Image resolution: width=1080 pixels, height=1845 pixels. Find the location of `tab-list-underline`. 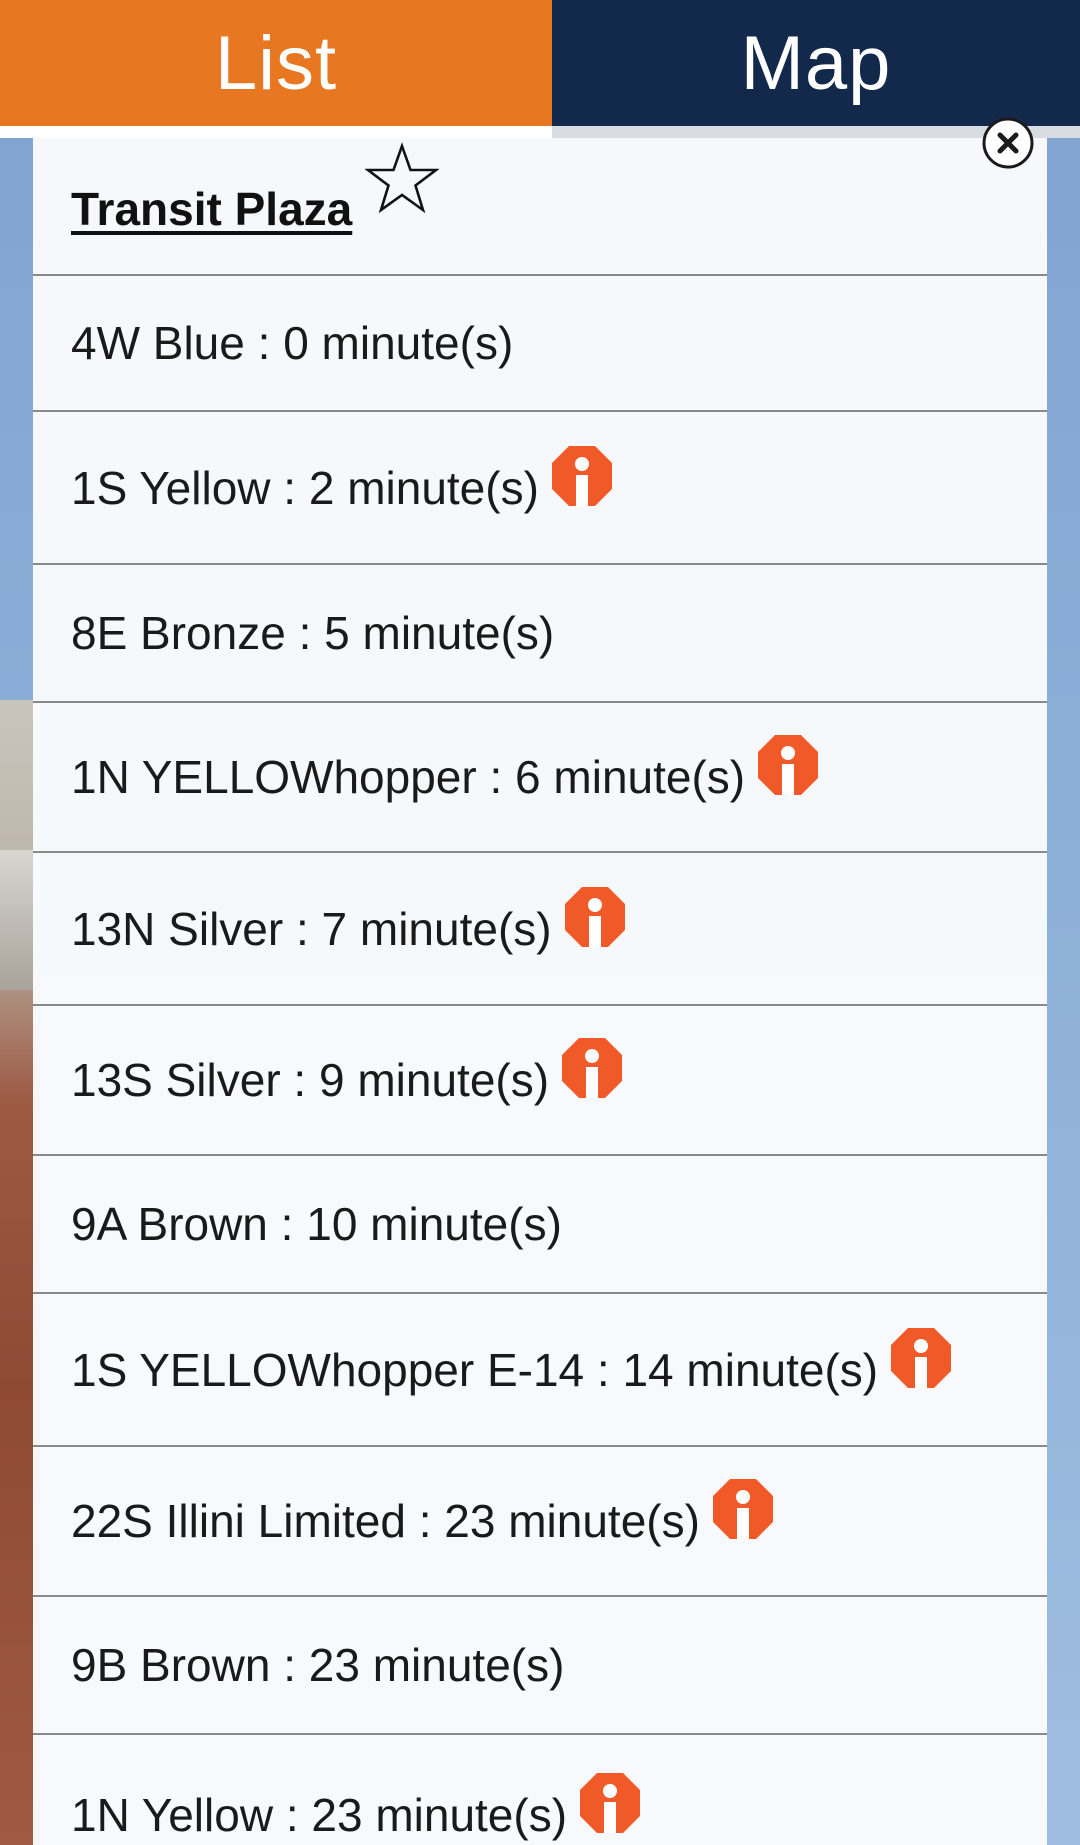

tab-list-underline is located at coordinates (276, 132).